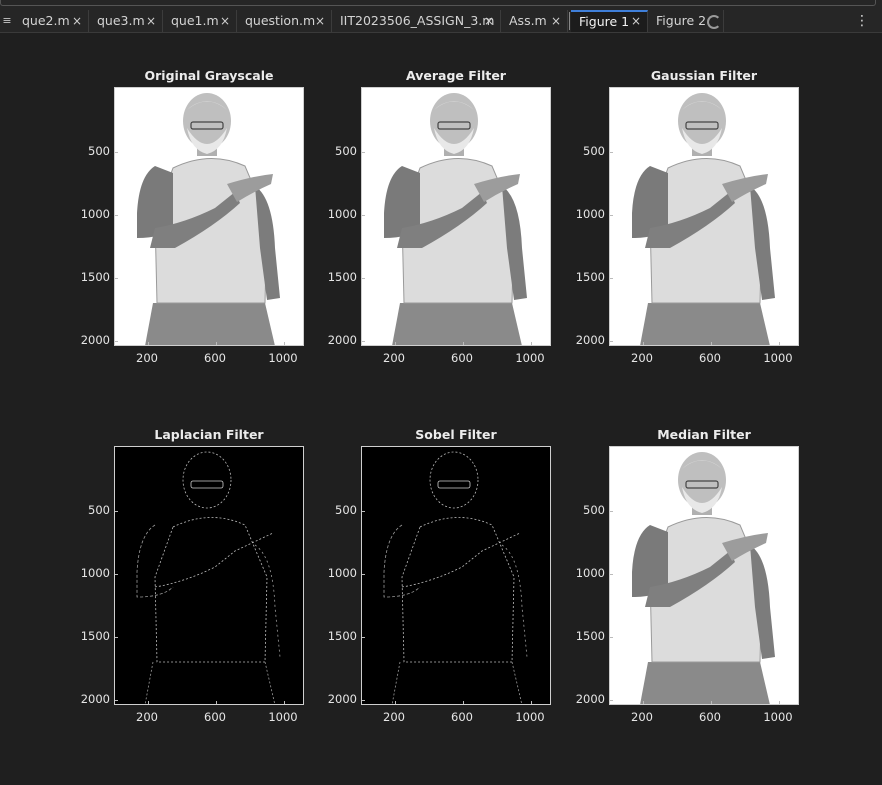 The width and height of the screenshot is (882, 785). I want to click on tab-que3: que3.m ×, so click(126, 21).